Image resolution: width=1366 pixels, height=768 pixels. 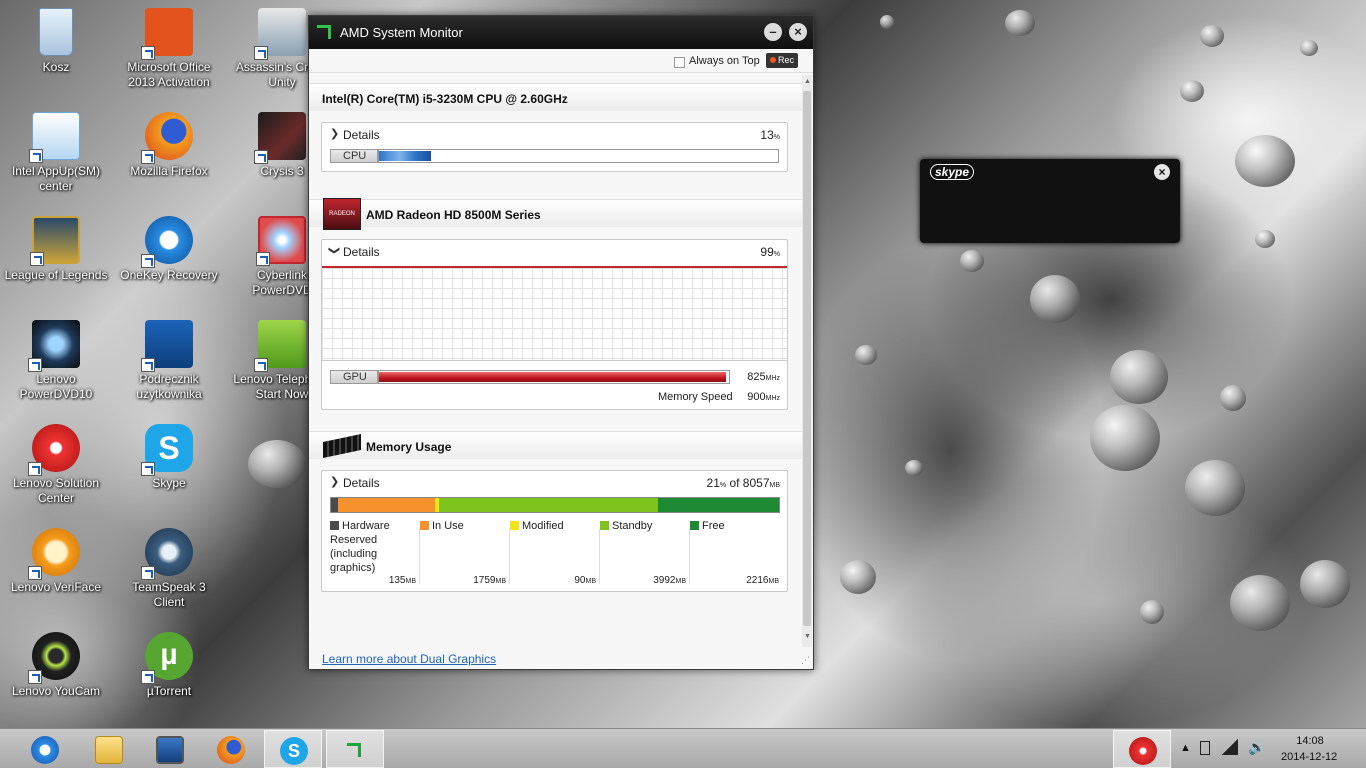 What do you see at coordinates (807, 81) in the screenshot?
I see `scroll-up-arrow-icon: ▲` at bounding box center [807, 81].